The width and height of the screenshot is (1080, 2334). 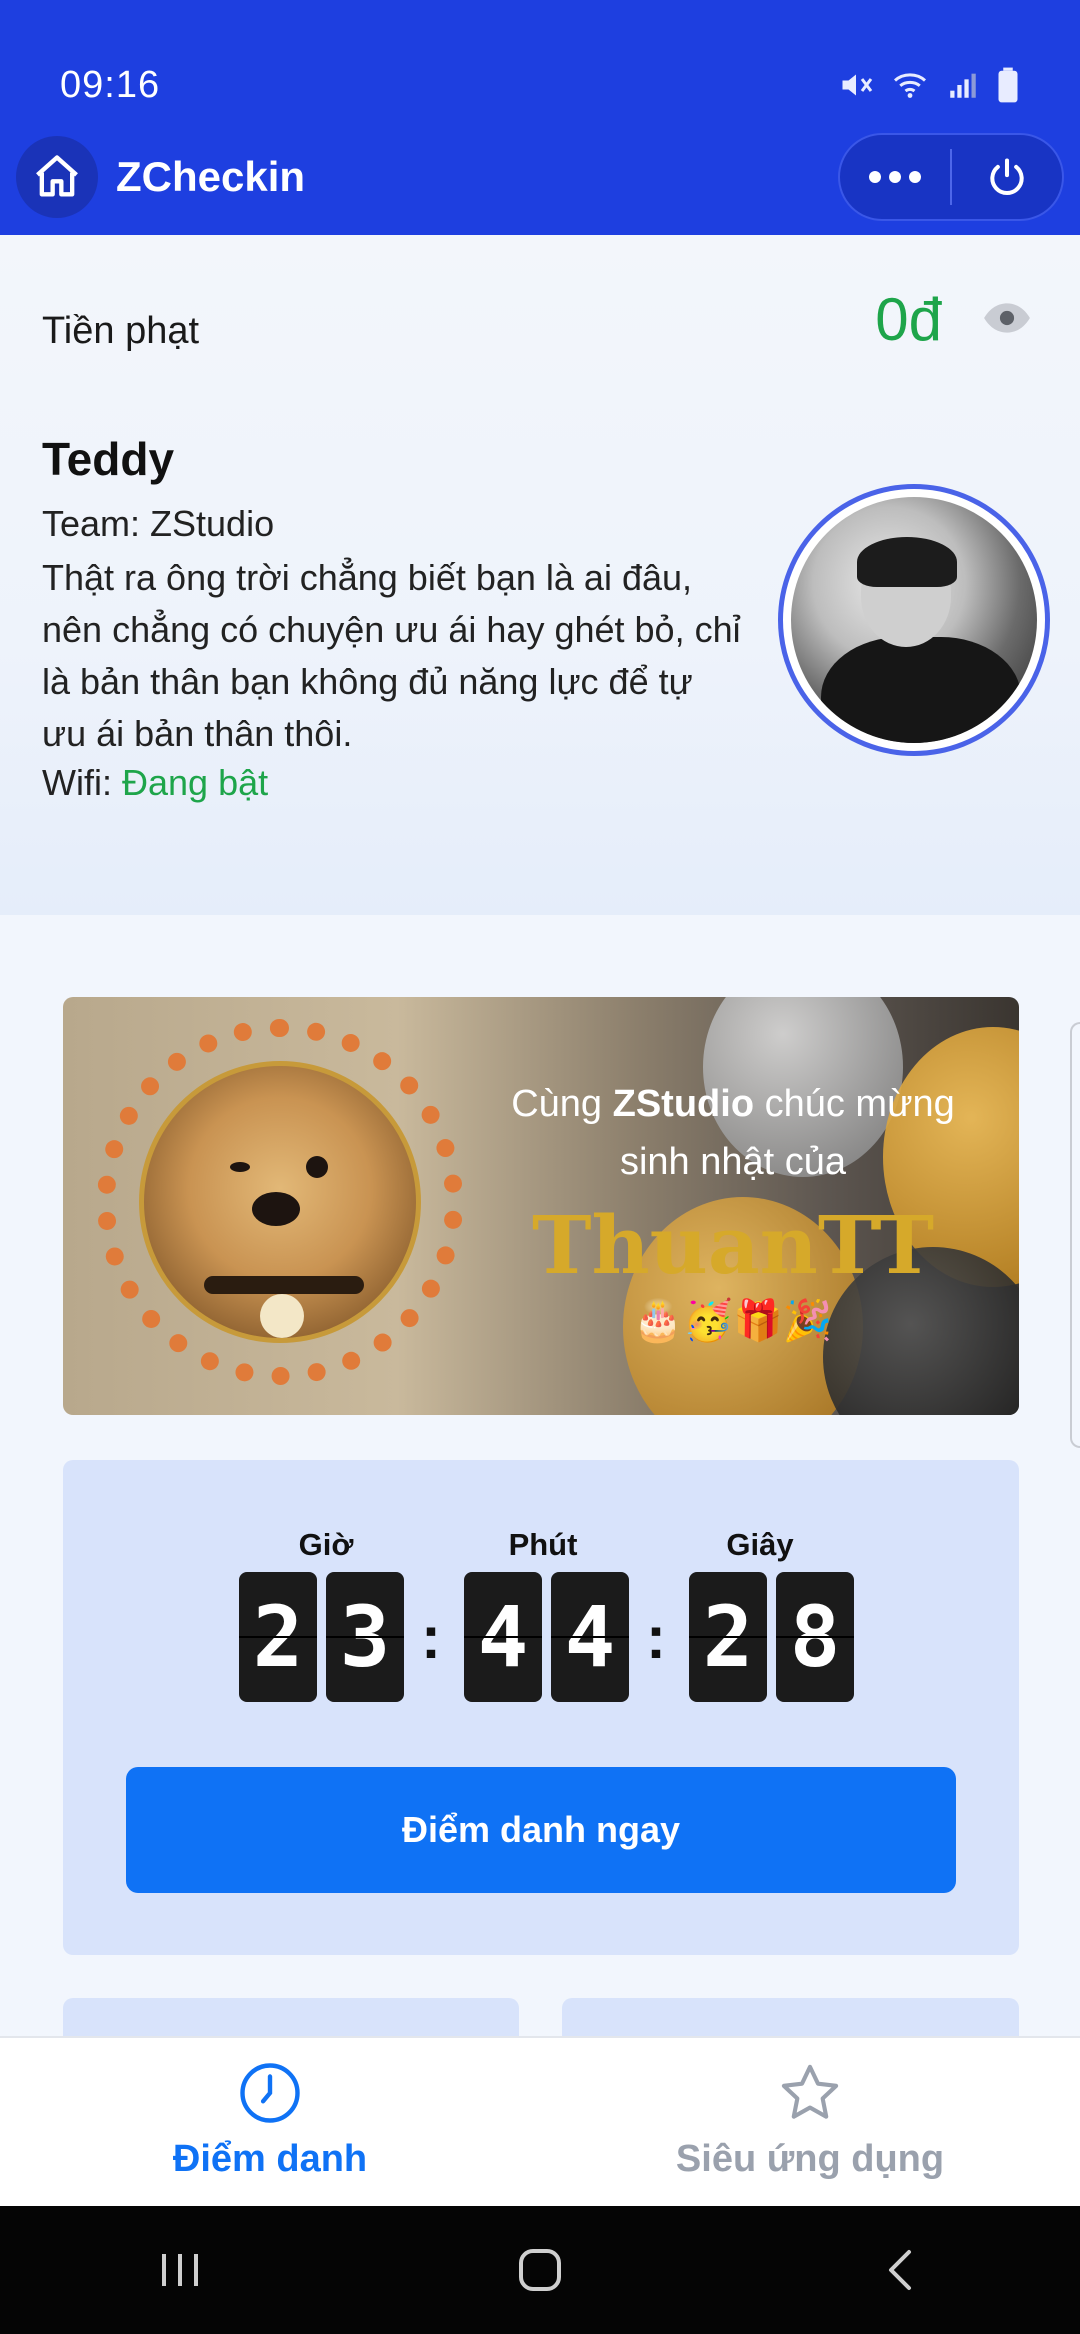 I want to click on checkin-now-button: Điểm danh ngay, so click(x=541, y=1830).